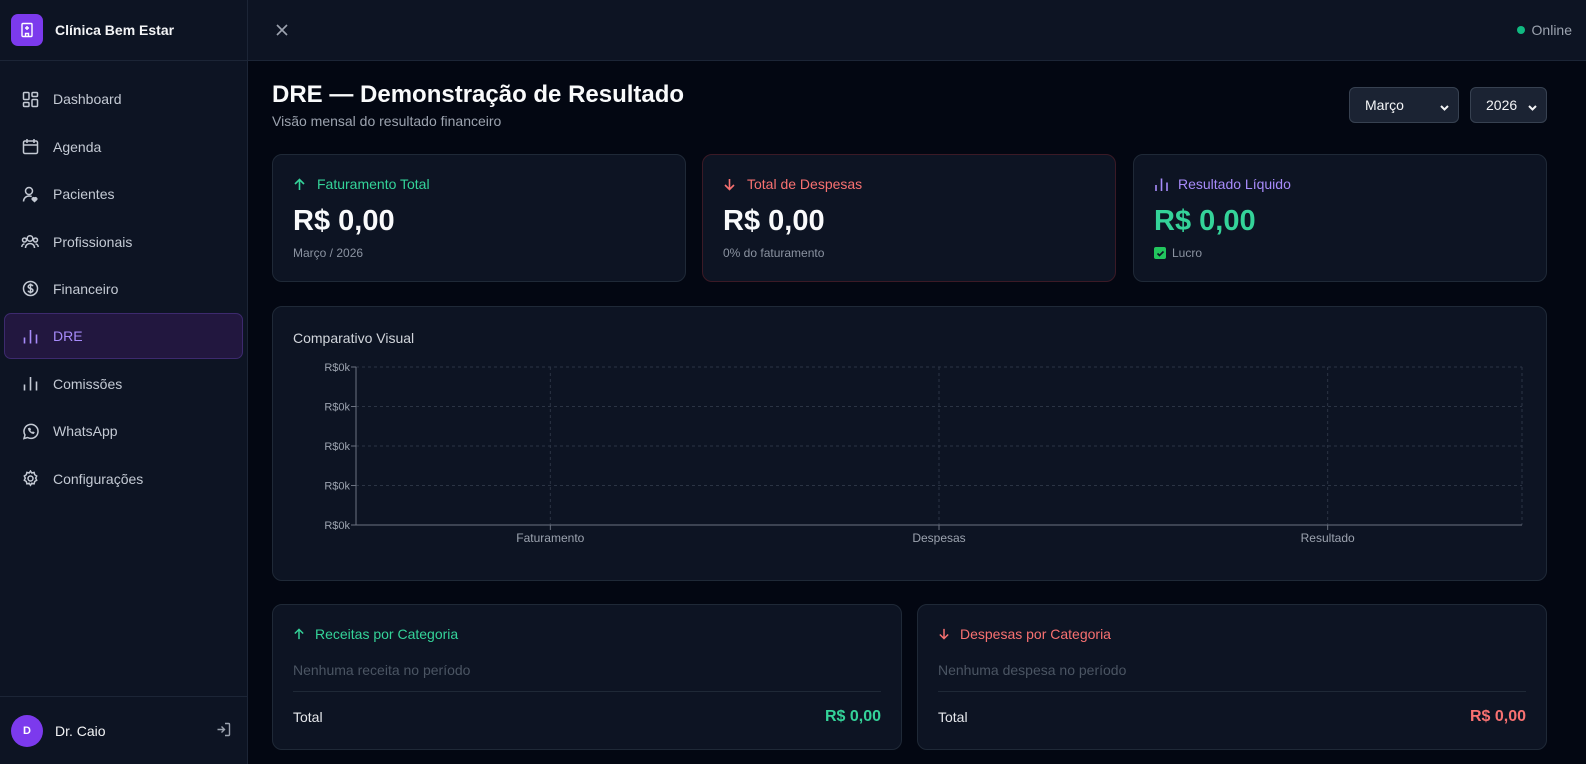  What do you see at coordinates (1234, 184) in the screenshot?
I see `kpi-label: Resultado Líquido` at bounding box center [1234, 184].